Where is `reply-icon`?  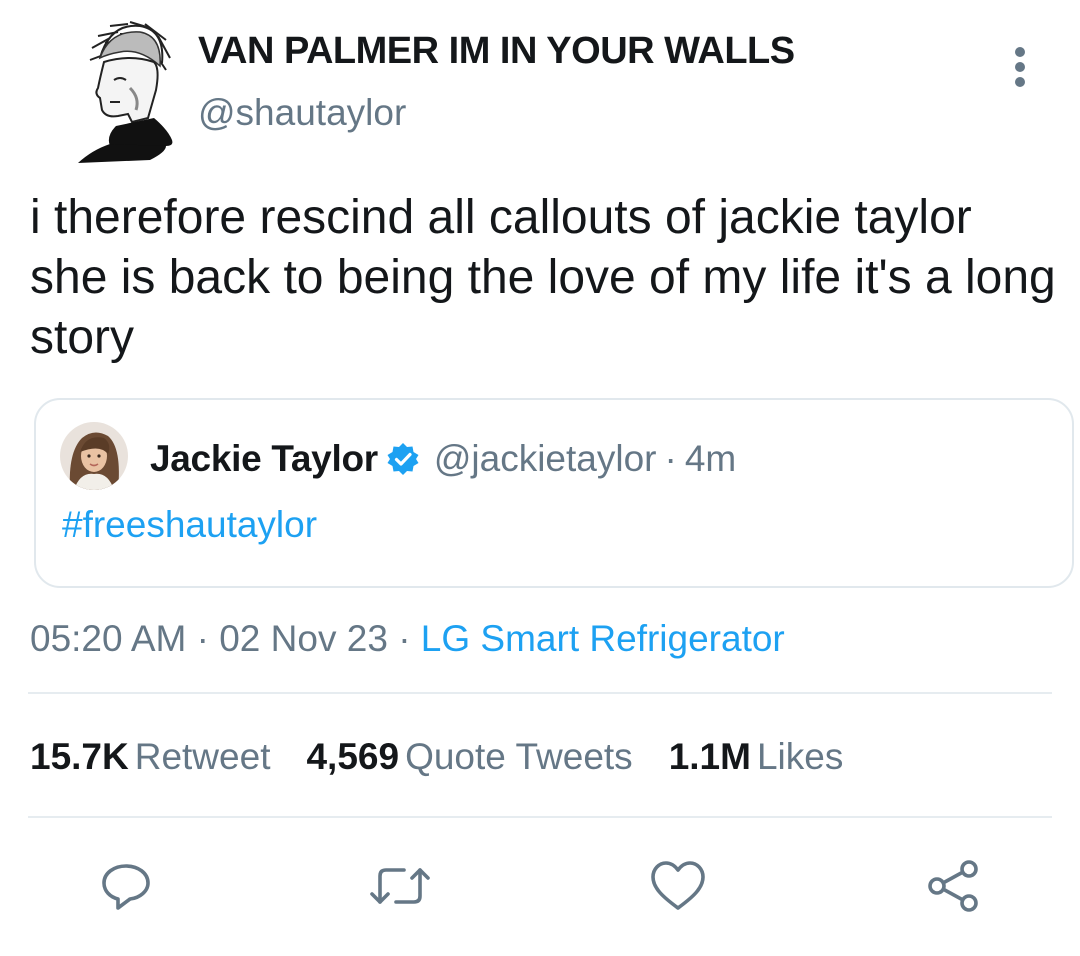
reply-icon is located at coordinates (126, 887).